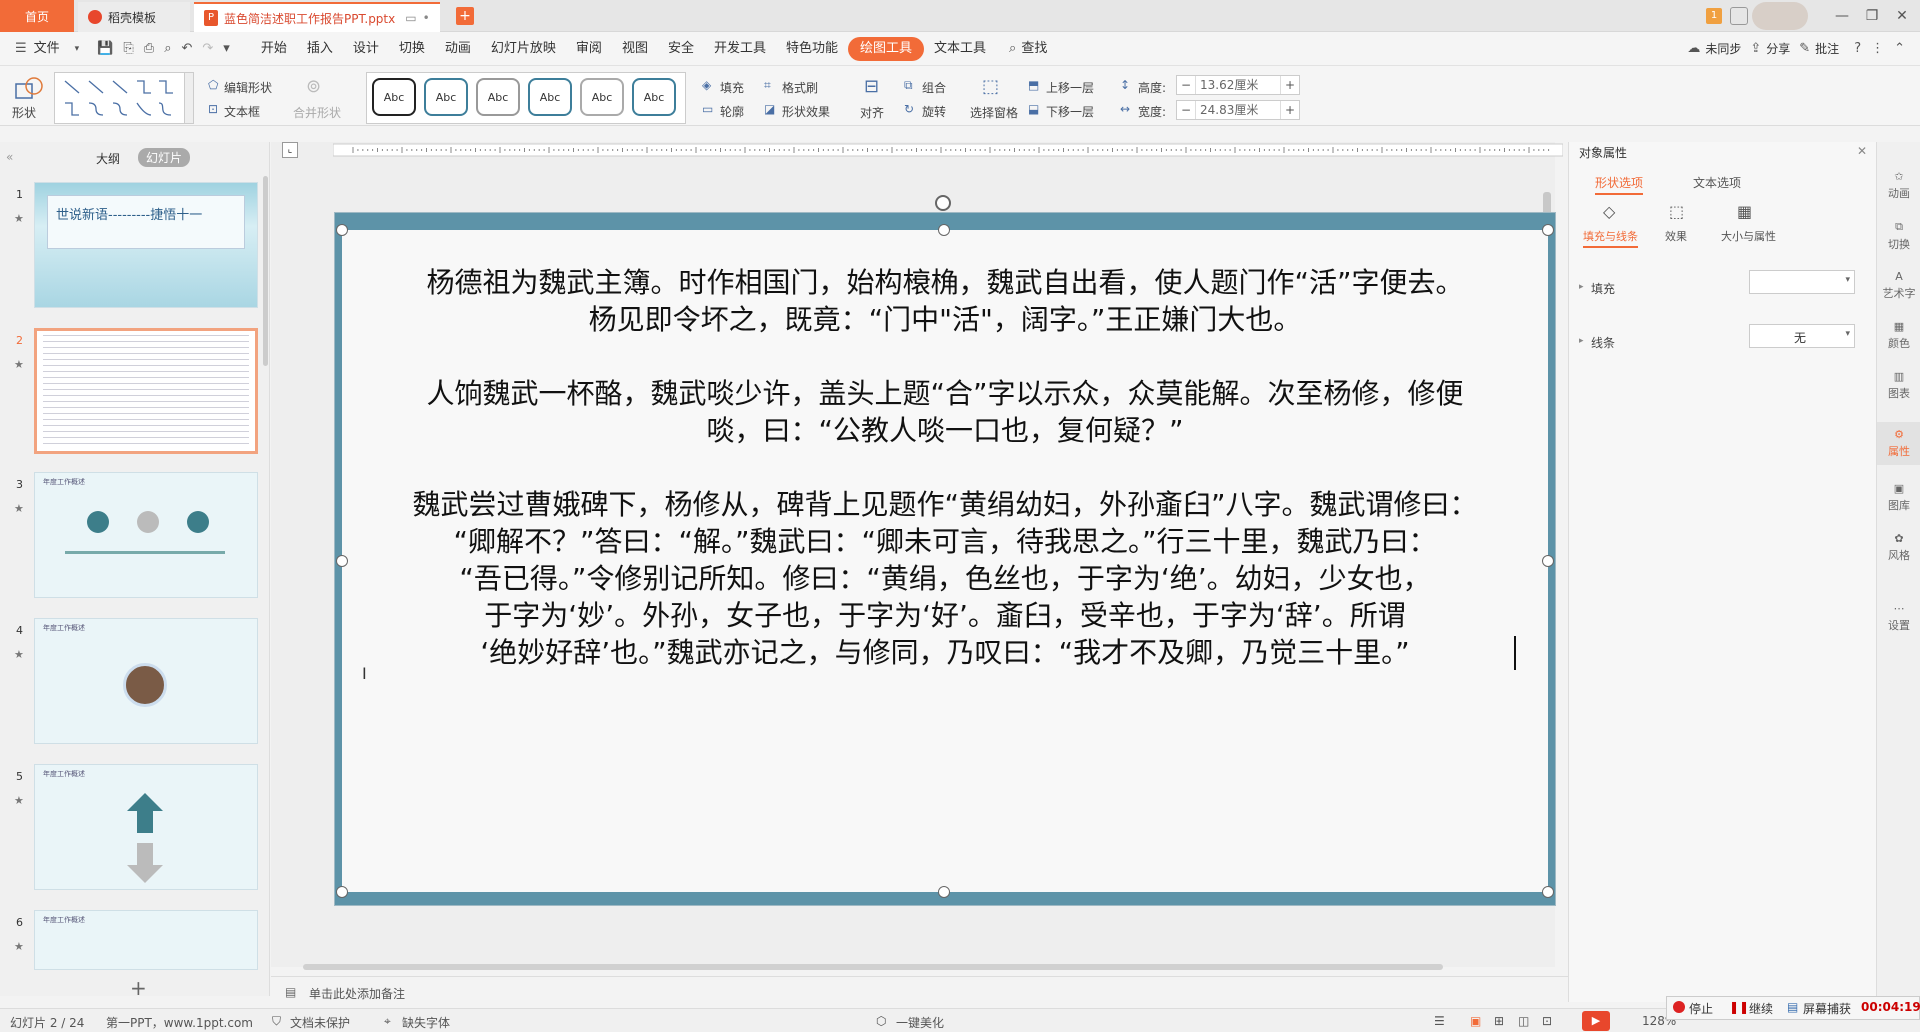 The image size is (1920, 1032). What do you see at coordinates (410, 18) in the screenshot?
I see `monitor-icon: ▭` at bounding box center [410, 18].